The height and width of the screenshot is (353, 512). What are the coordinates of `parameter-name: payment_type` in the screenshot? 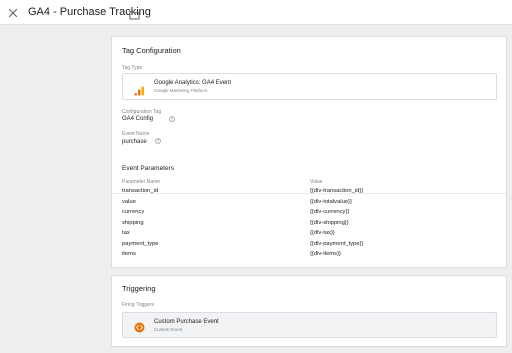 It's located at (140, 243).